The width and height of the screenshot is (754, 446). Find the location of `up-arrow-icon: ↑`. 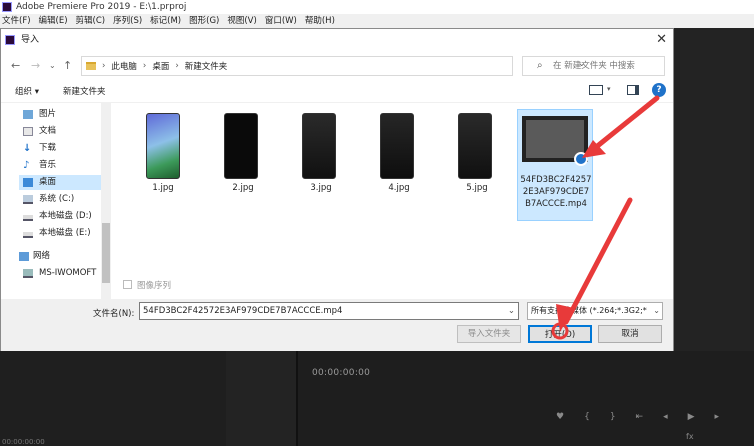

up-arrow-icon: ↑ is located at coordinates (67, 66).